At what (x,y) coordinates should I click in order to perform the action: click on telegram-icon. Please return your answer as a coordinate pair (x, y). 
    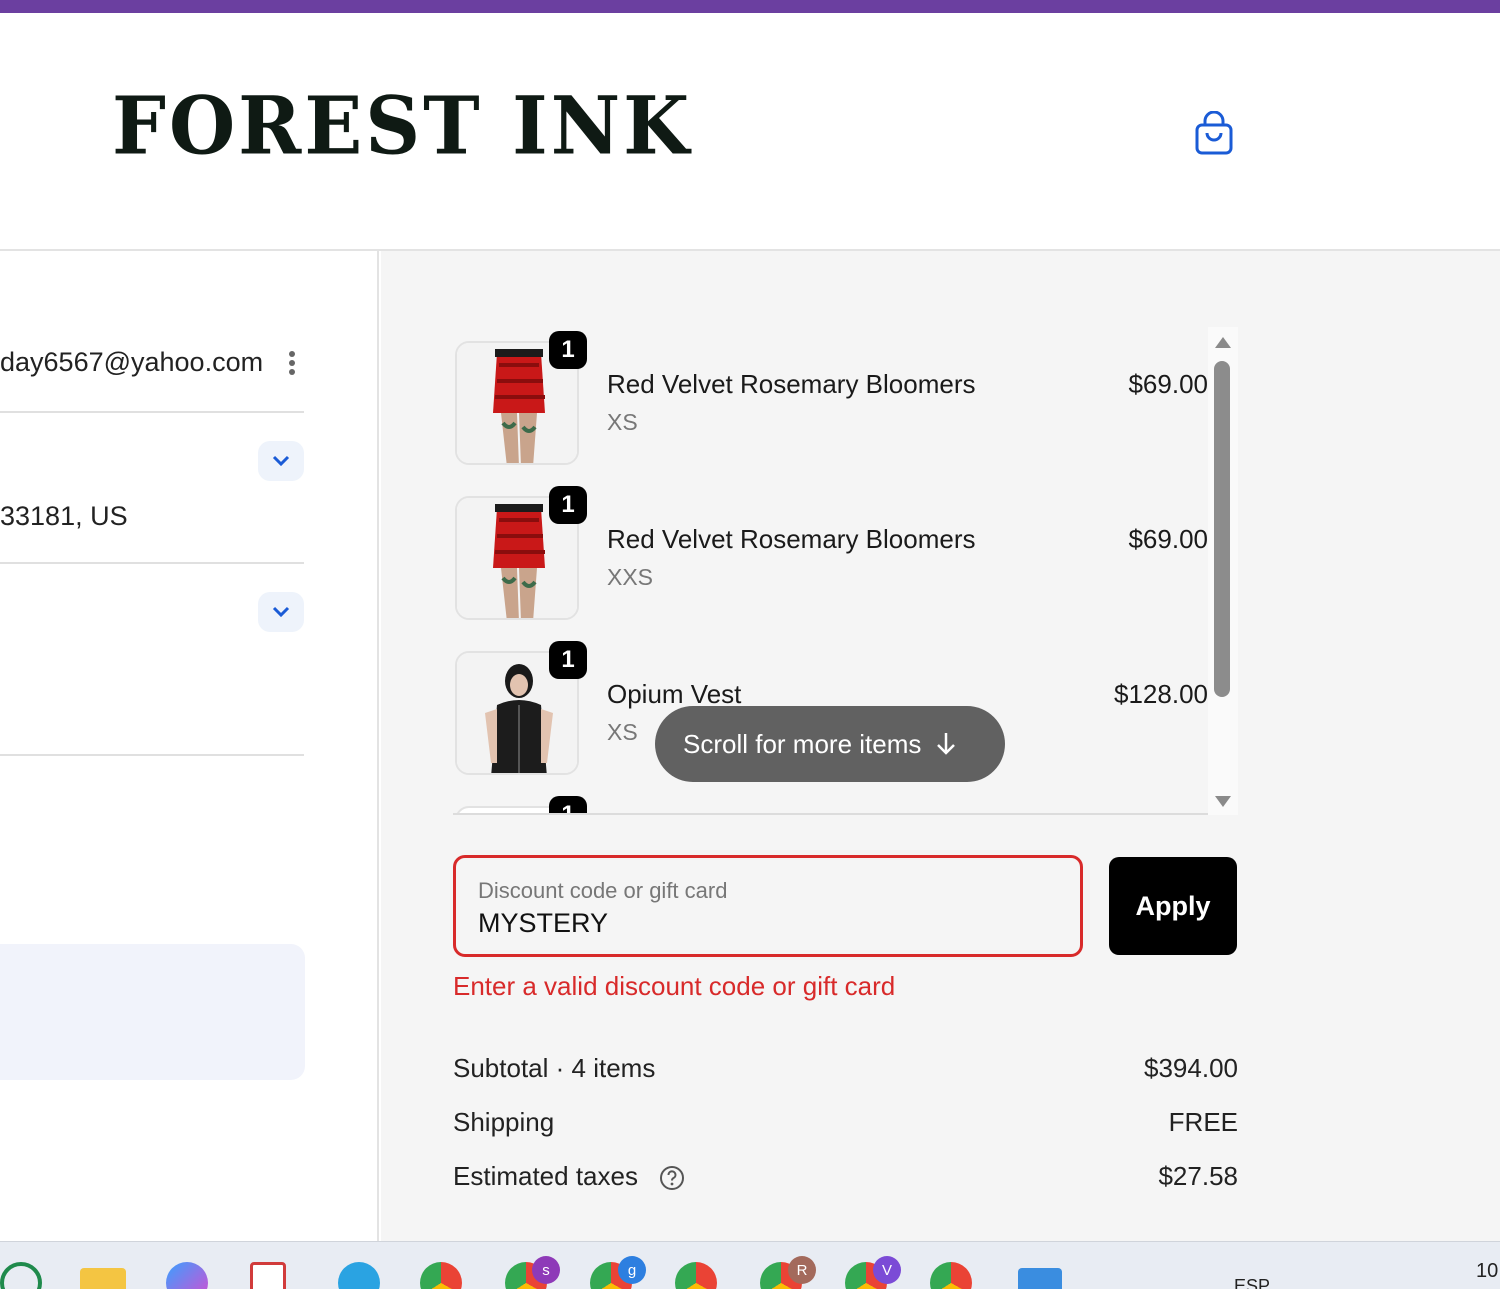
    Looking at the image, I should click on (359, 1275).